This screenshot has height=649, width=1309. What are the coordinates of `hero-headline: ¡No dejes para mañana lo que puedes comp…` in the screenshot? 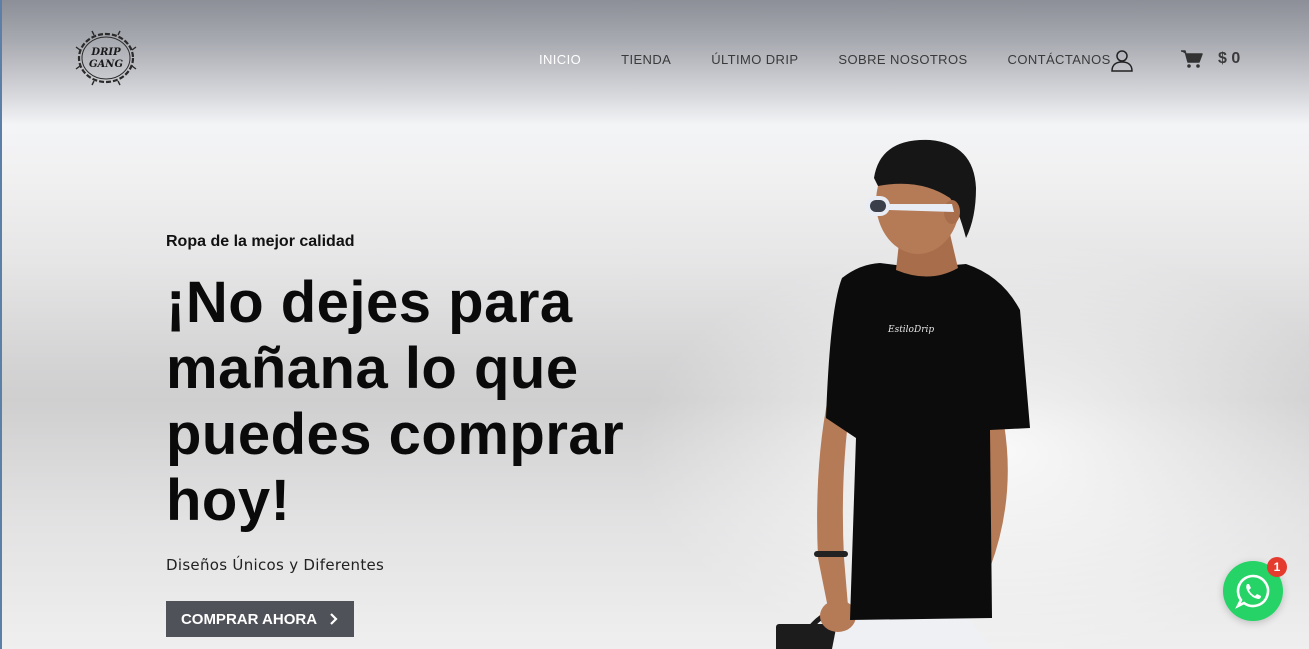 It's located at (395, 401).